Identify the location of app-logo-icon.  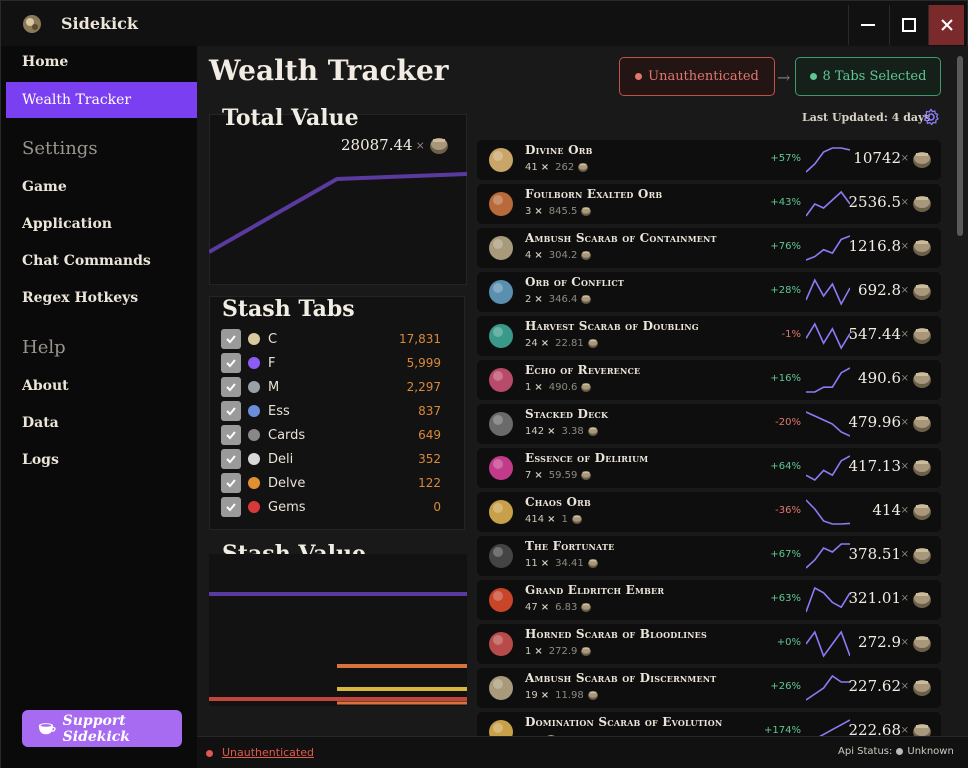
(32, 24).